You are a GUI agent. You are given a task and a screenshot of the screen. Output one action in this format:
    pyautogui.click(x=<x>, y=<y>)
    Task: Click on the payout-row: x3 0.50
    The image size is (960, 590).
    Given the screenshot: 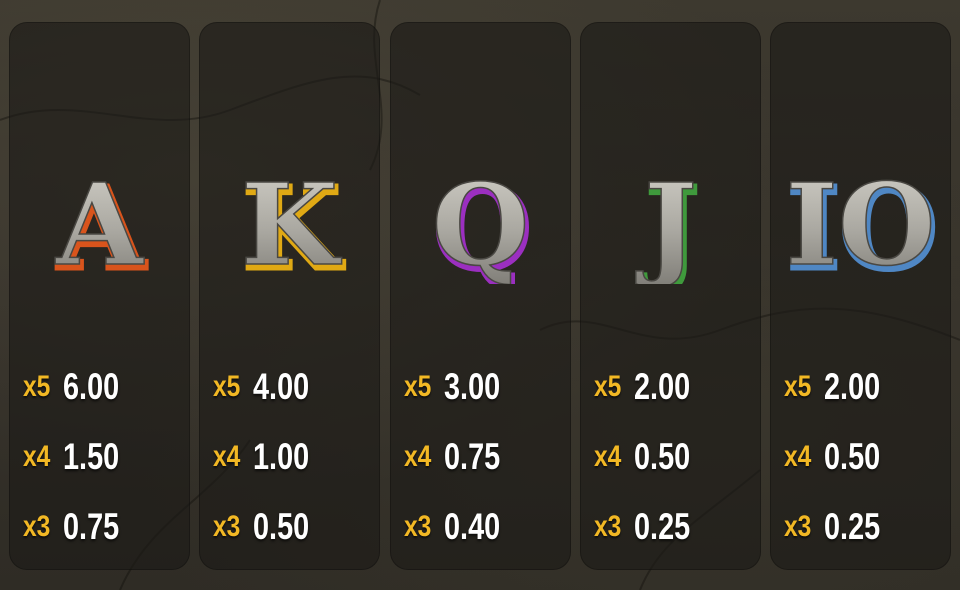 What is the action you would take?
    pyautogui.click(x=293, y=527)
    